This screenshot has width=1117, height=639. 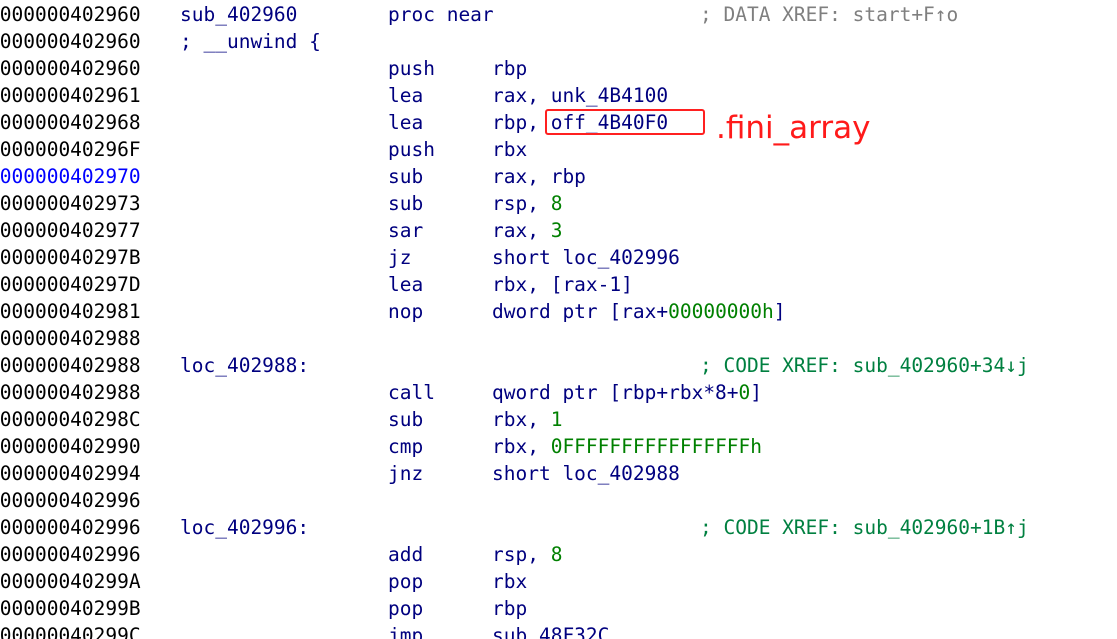 I want to click on address-current: 0000000402970, so click(x=70, y=176).